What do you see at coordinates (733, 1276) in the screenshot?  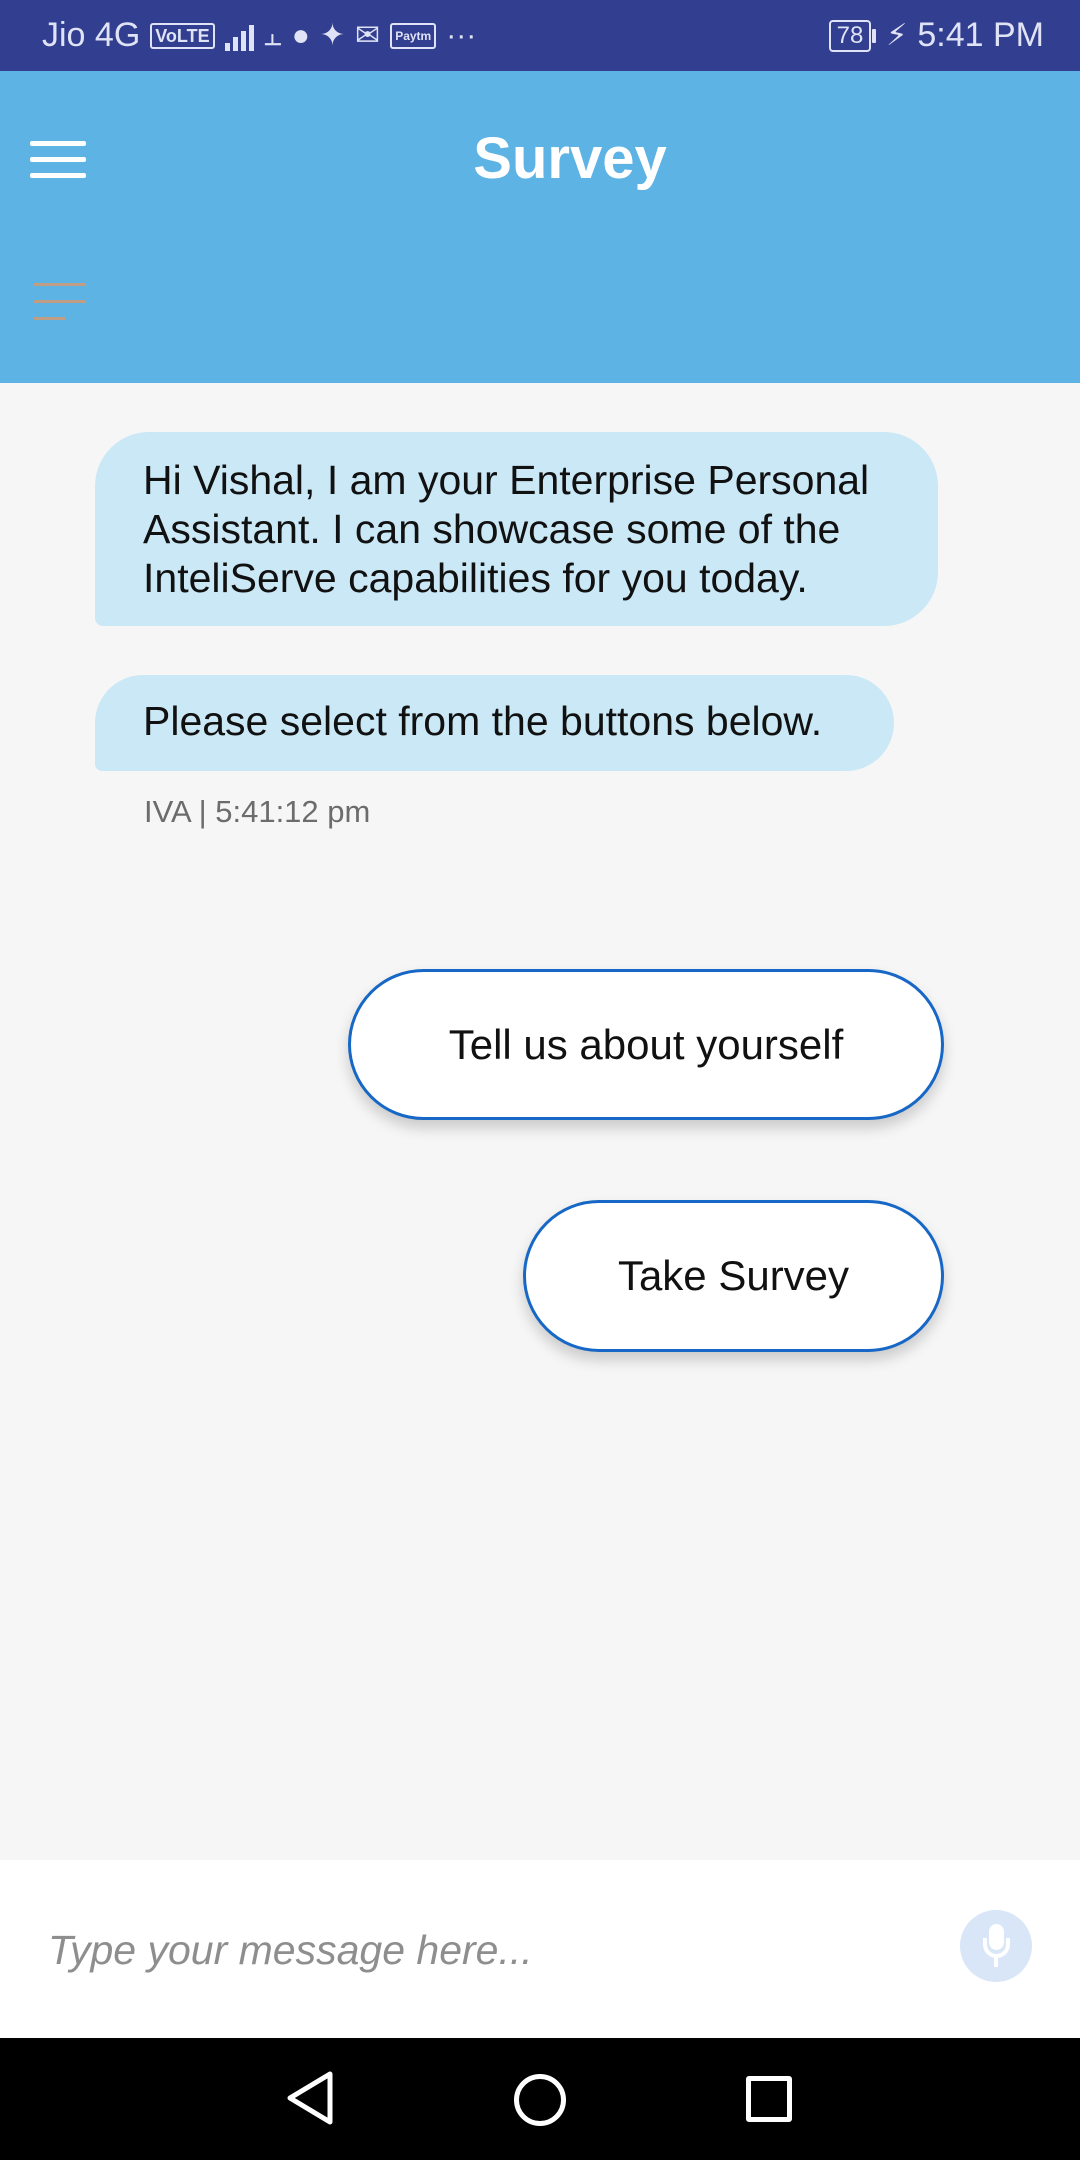 I see `take-survey-button: Take Survey` at bounding box center [733, 1276].